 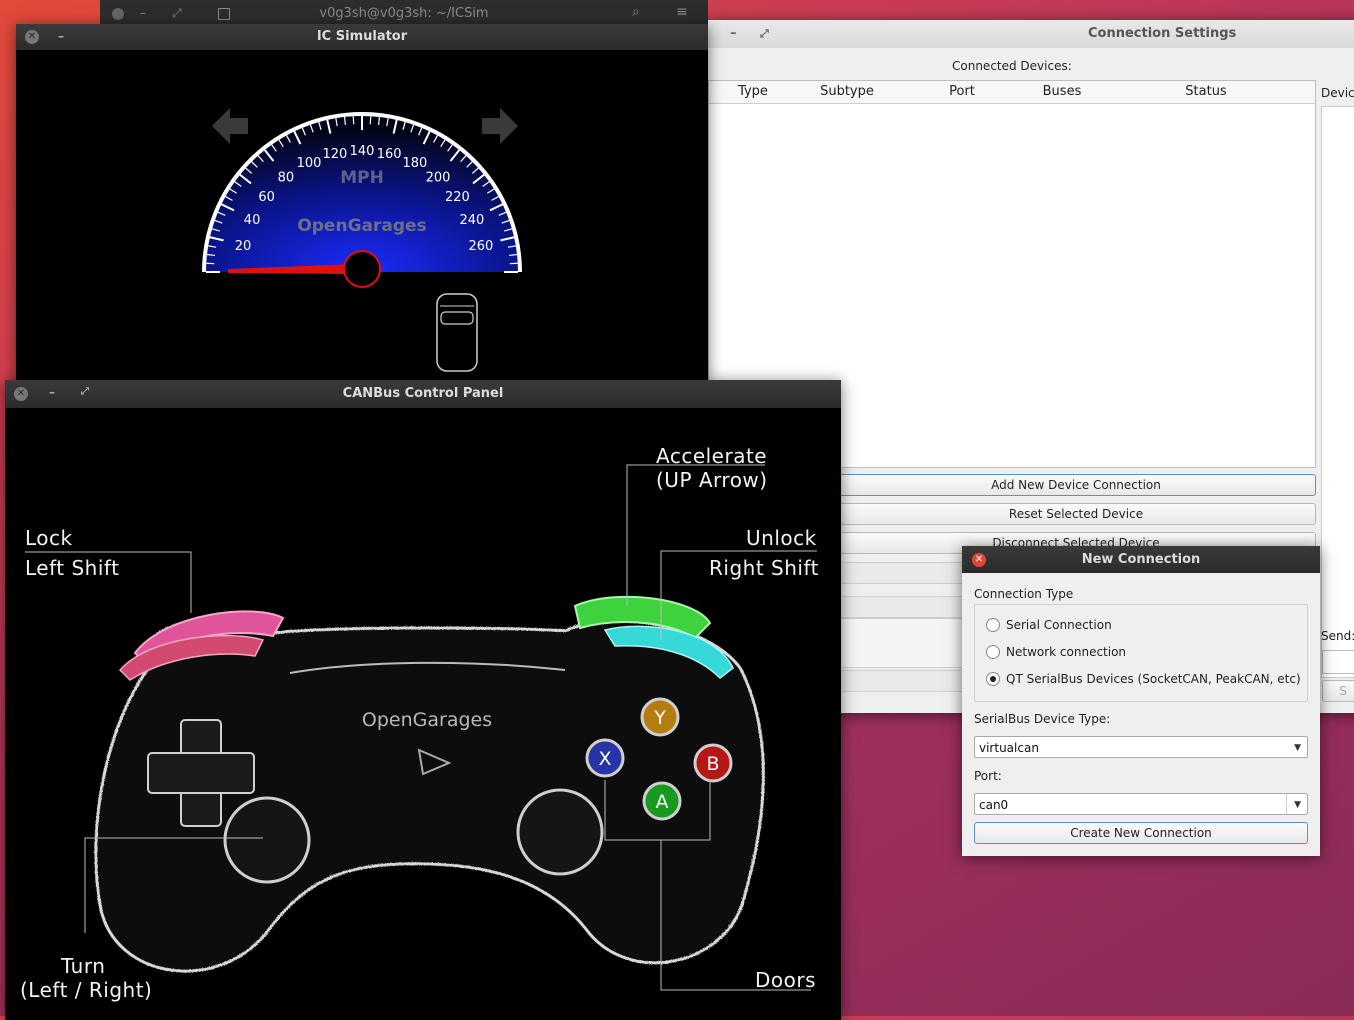 I want to click on speed-tick-label: 40, so click(x=252, y=220).